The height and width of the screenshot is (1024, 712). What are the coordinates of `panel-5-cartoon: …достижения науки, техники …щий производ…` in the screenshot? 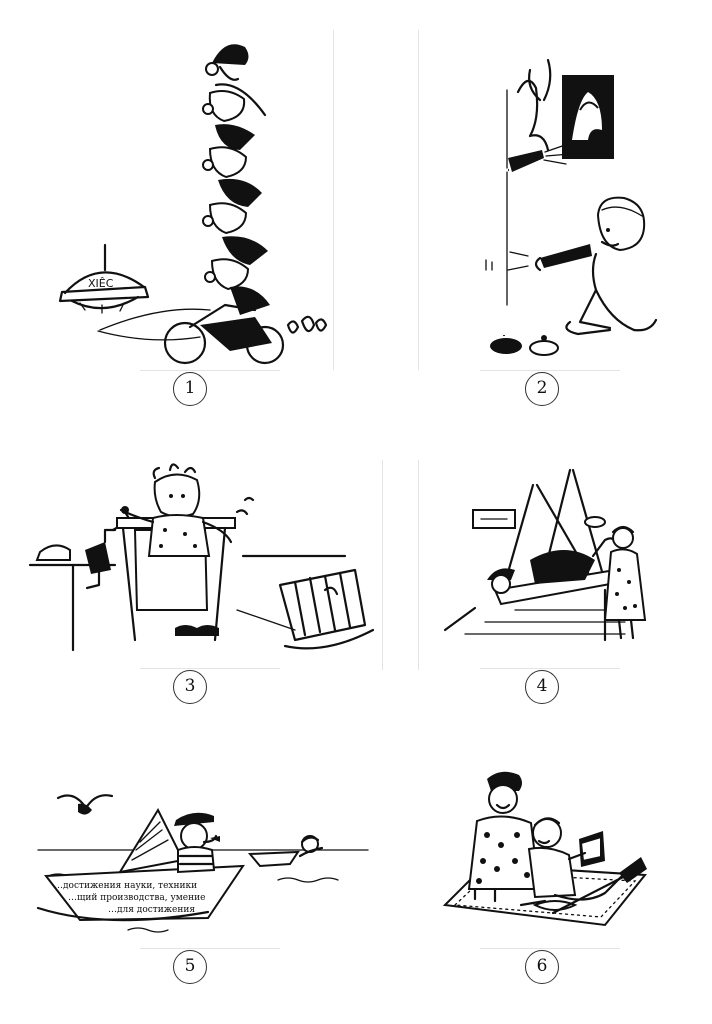 It's located at (203, 865).